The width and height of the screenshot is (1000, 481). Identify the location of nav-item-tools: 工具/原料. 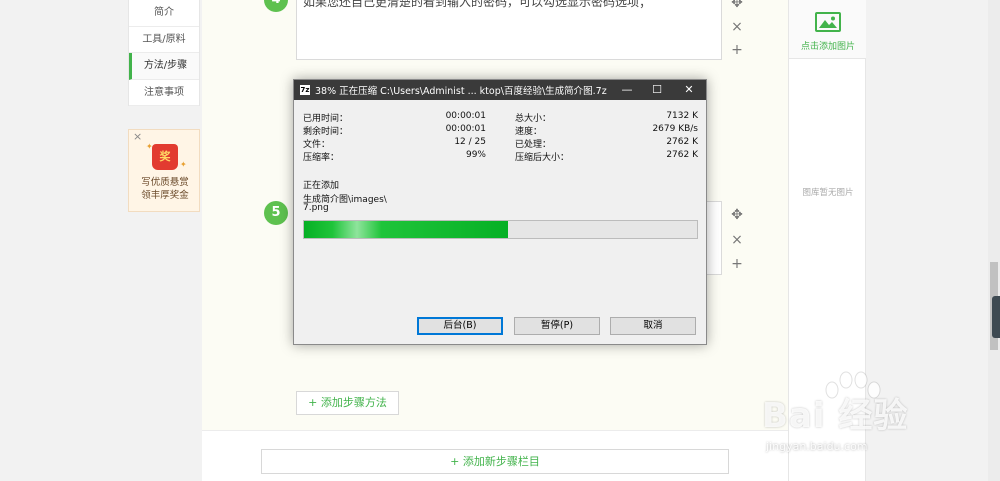
(164, 40).